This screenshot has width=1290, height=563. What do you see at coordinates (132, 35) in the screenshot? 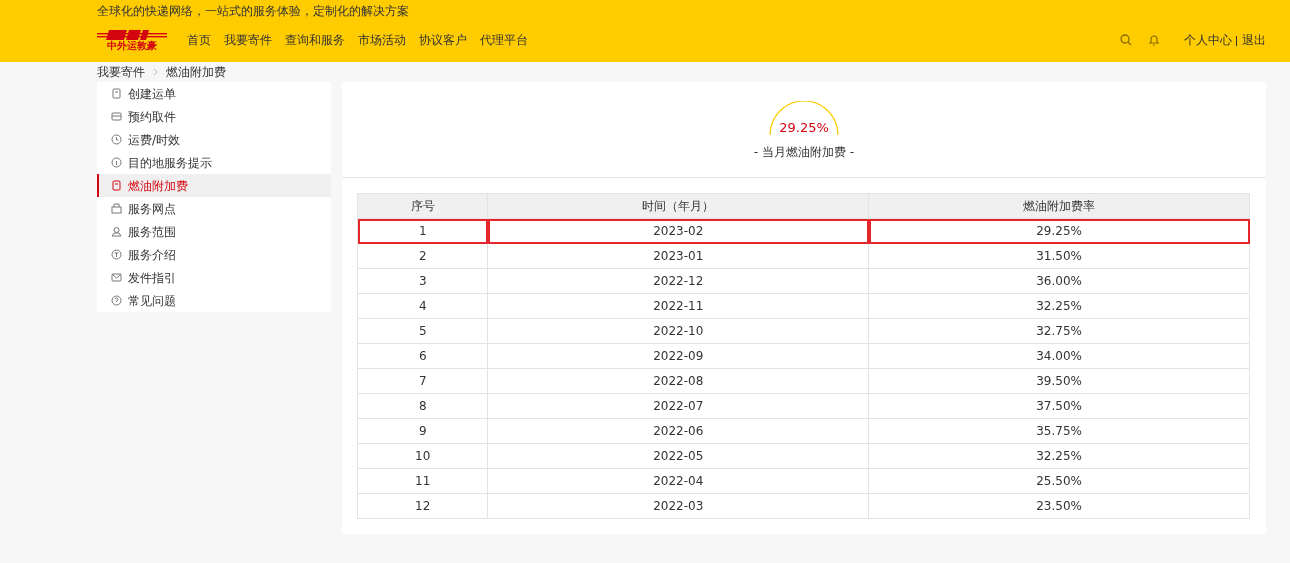
I see `logo-stripes-icon` at bounding box center [132, 35].